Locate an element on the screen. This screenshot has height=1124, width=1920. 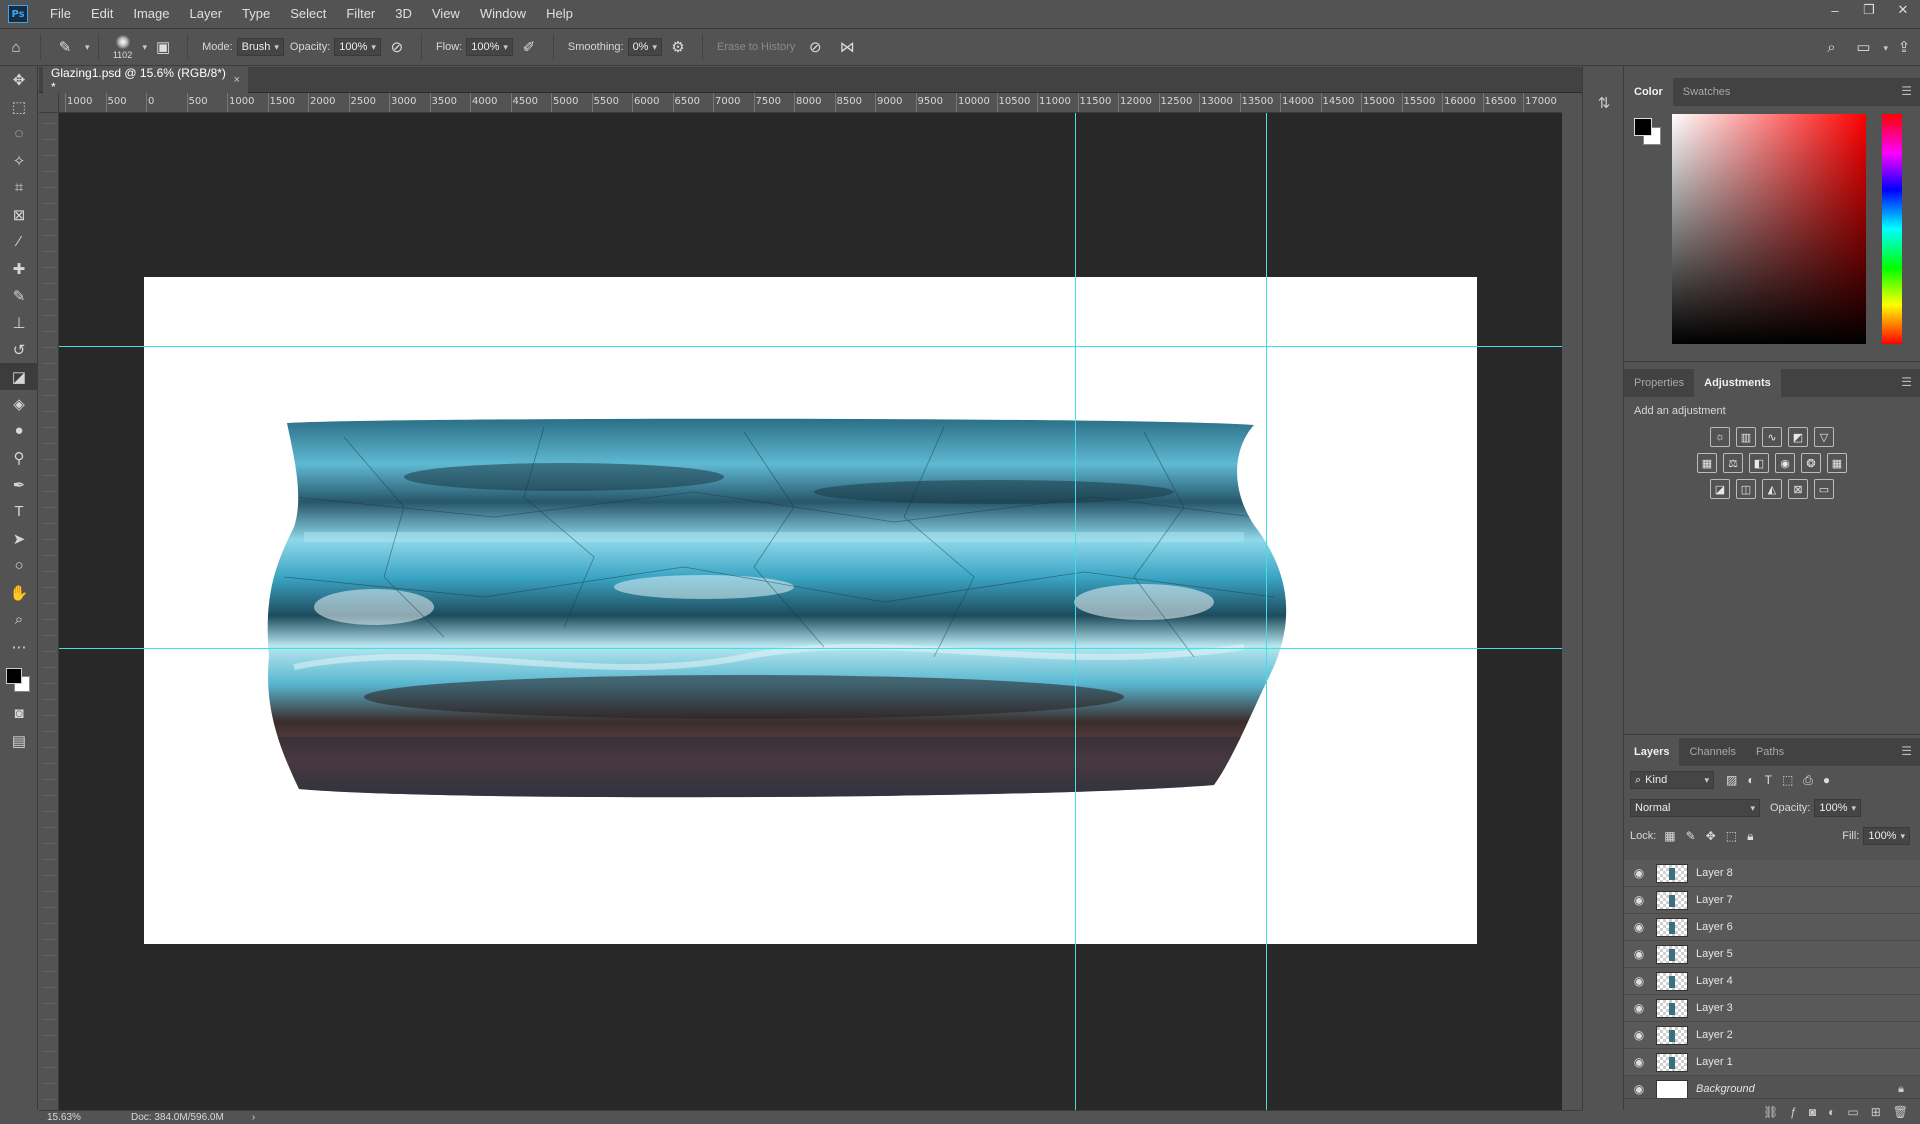
new-adjustment-layer-icon: ◐ is located at coordinates (1831, 1112).